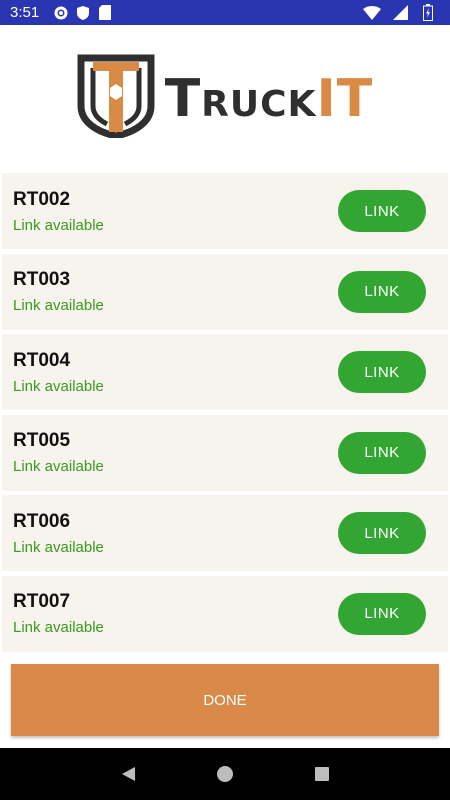  What do you see at coordinates (225, 12) in the screenshot?
I see `status-bar: 3:51` at bounding box center [225, 12].